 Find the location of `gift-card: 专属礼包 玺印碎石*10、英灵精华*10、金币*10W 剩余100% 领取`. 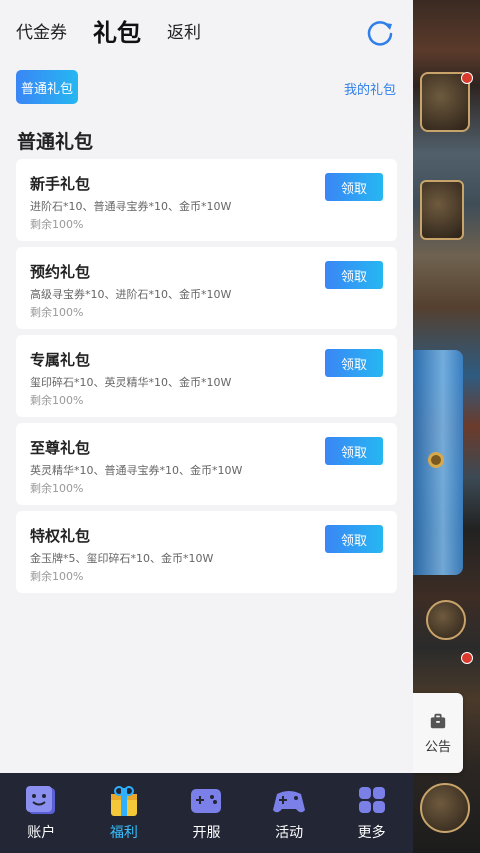

gift-card: 专属礼包 玺印碎石*10、英灵精华*10、金币*10W 剩余100% 领取 is located at coordinates (206, 376).